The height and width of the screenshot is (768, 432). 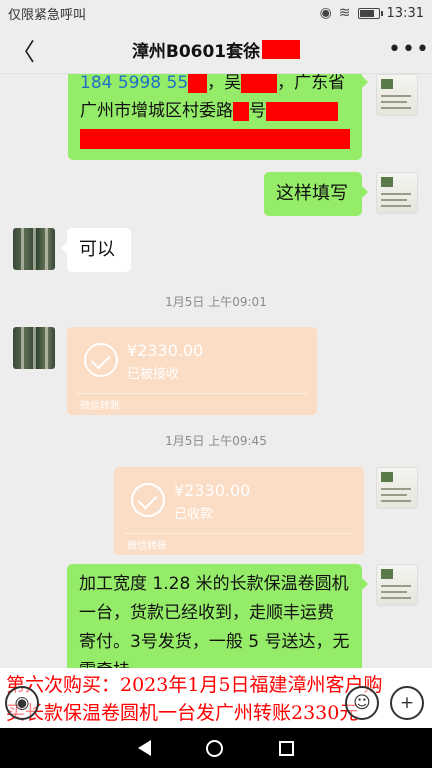 What do you see at coordinates (407, 703) in the screenshot?
I see `plus-icon: +` at bounding box center [407, 703].